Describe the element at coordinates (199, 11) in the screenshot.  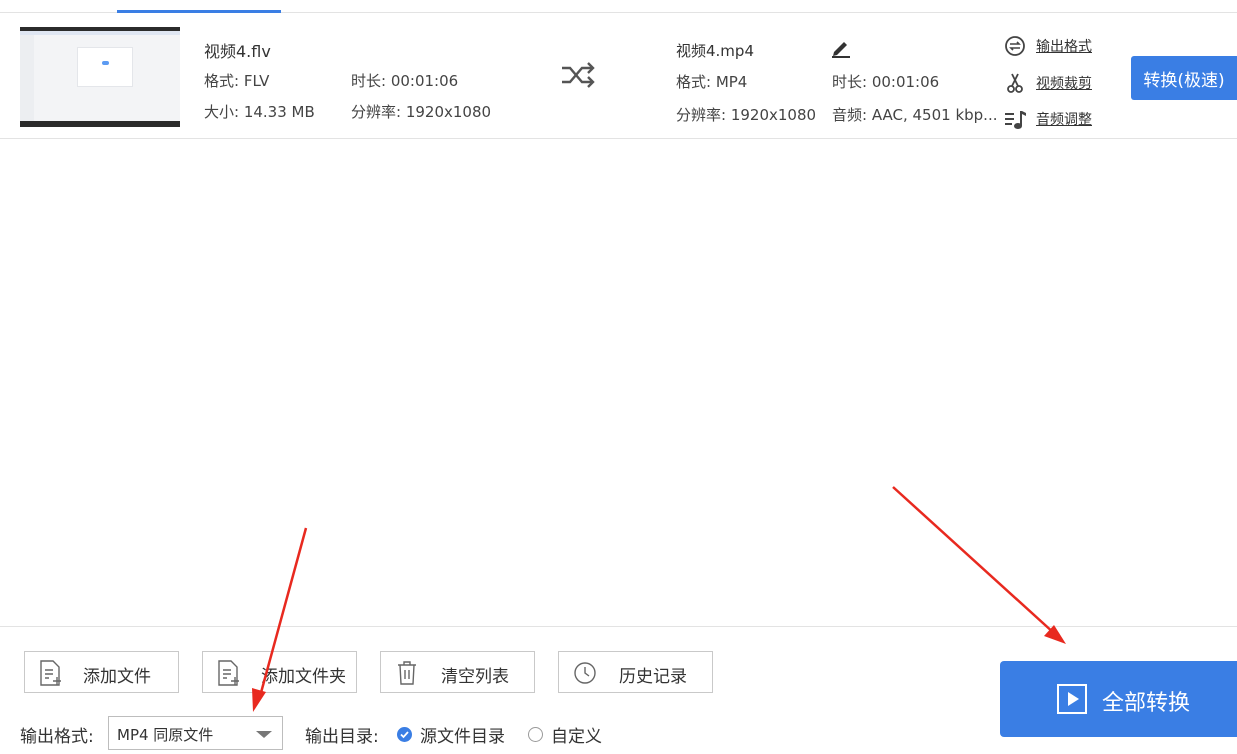
I see `active-tab-indicator` at that location.